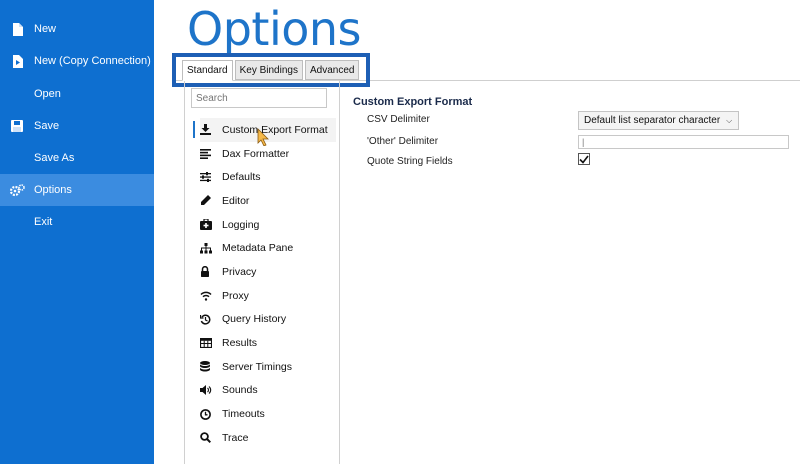  Describe the element at coordinates (211, 130) in the screenshot. I see `download-icon` at that location.